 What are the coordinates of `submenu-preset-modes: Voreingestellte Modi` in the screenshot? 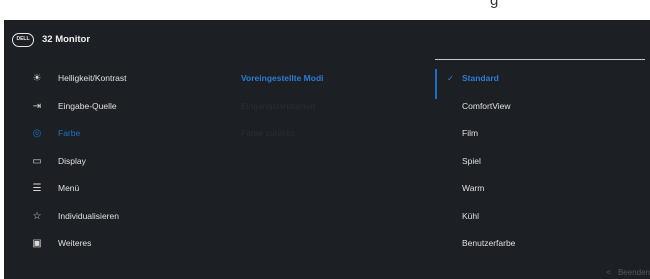 It's located at (336, 79).